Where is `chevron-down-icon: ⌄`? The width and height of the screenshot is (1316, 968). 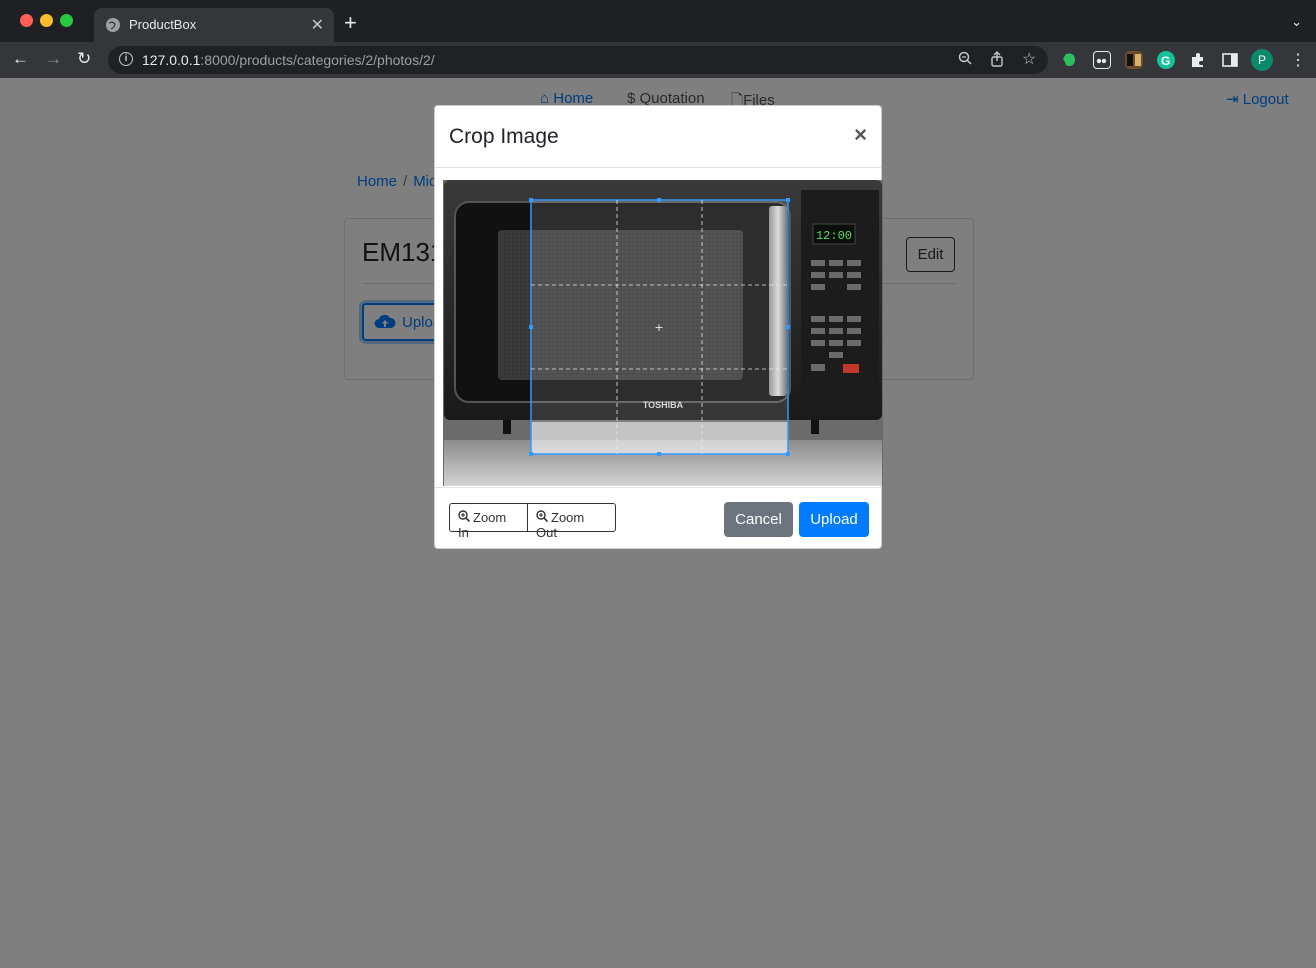 chevron-down-icon: ⌄ is located at coordinates (1296, 22).